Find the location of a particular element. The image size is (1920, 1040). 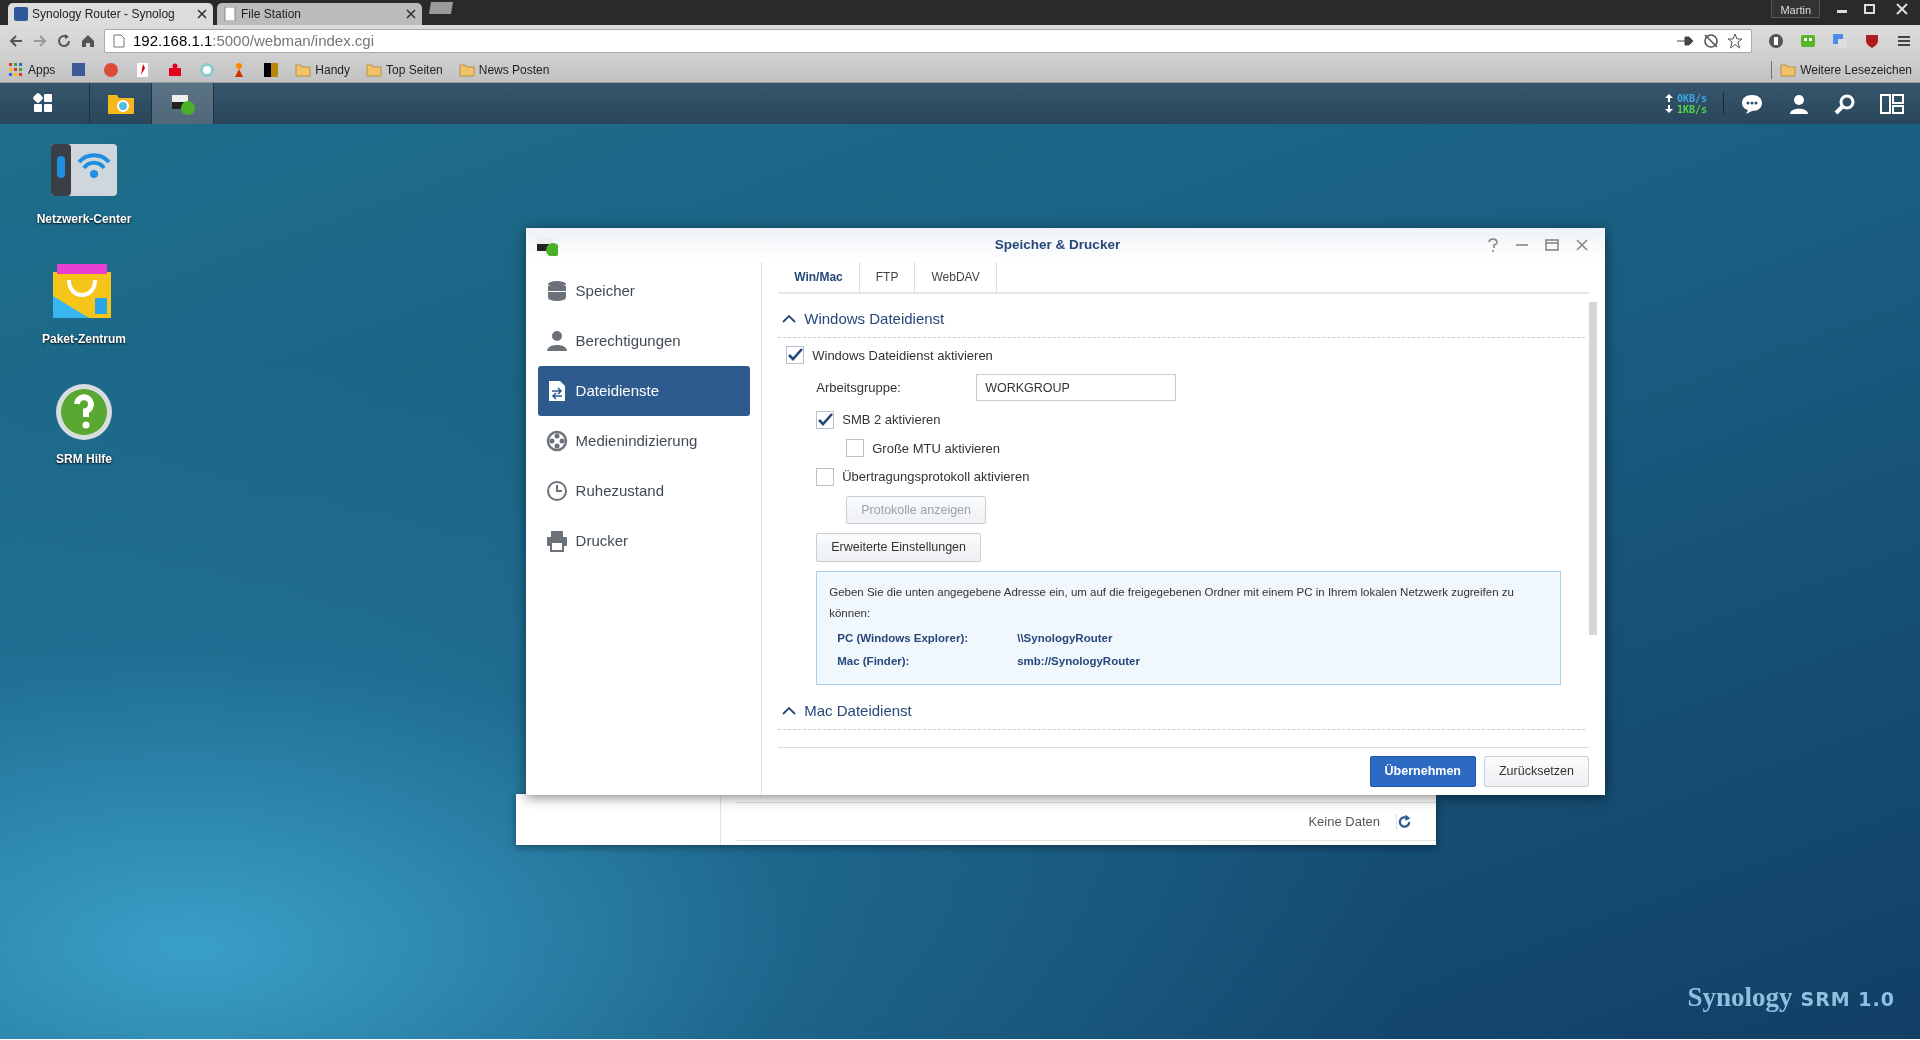

window-title: Speicher & Drucker is located at coordinates (1057, 244).